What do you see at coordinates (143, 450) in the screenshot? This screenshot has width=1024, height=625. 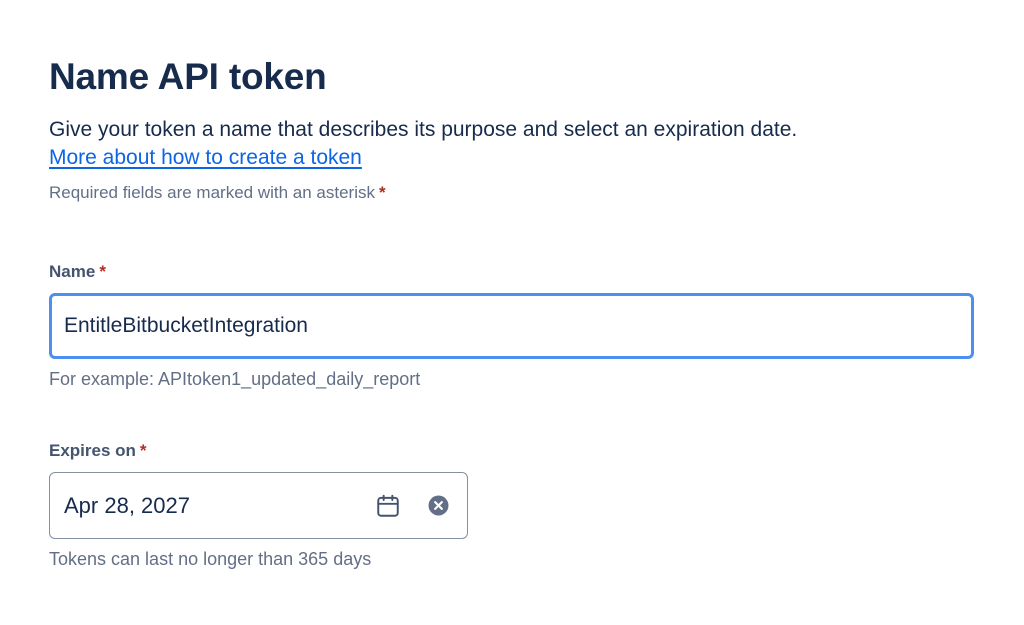 I see `expires-required-asterisk: *` at bounding box center [143, 450].